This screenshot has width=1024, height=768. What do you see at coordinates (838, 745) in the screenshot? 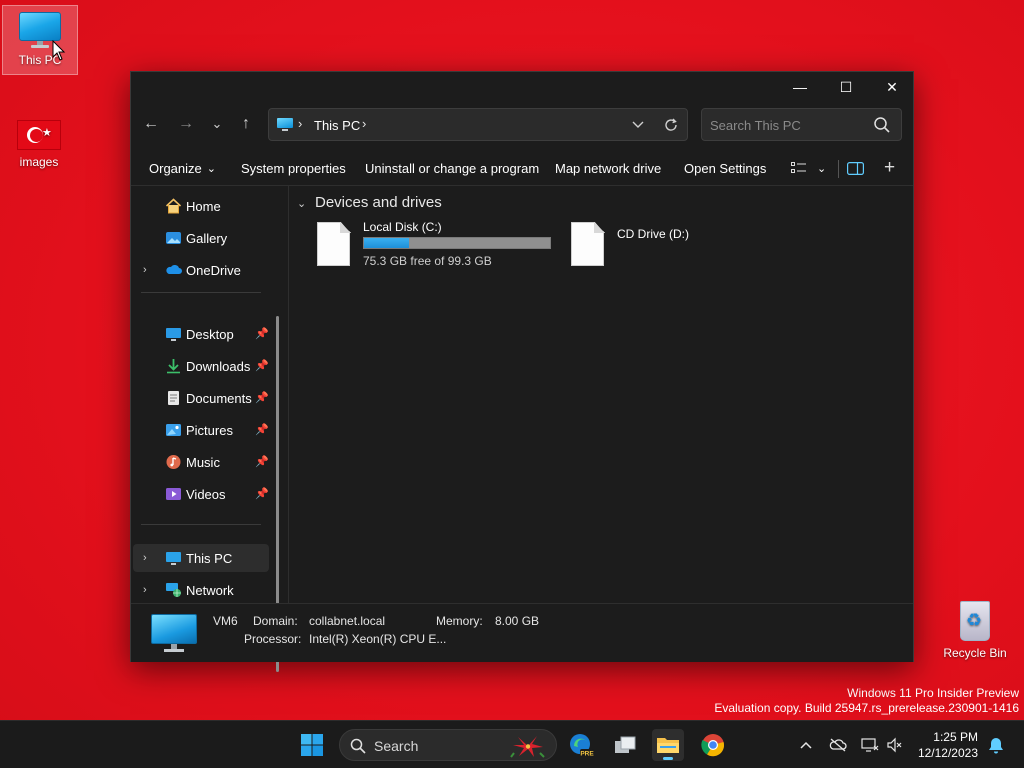
I see `onedrive-offline-icon` at bounding box center [838, 745].